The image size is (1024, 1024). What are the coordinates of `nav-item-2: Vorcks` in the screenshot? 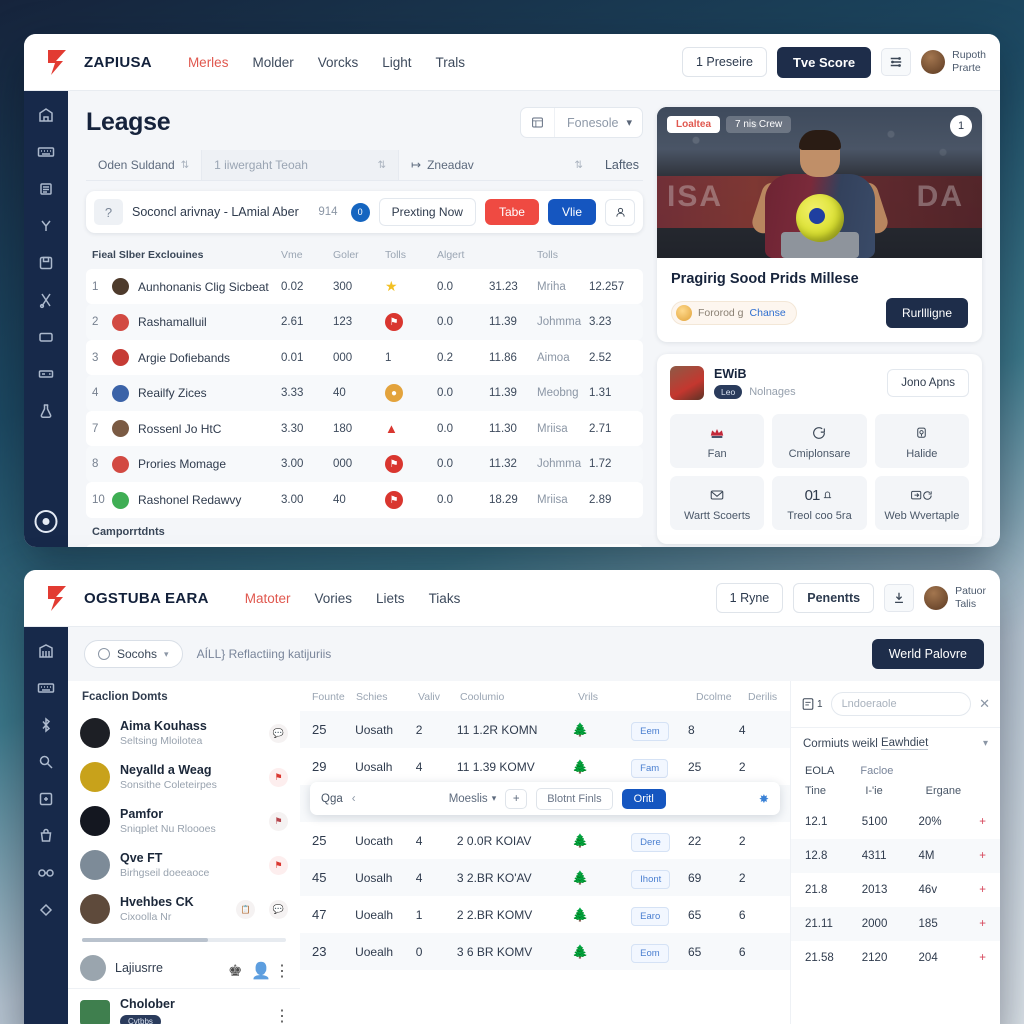 It's located at (338, 62).